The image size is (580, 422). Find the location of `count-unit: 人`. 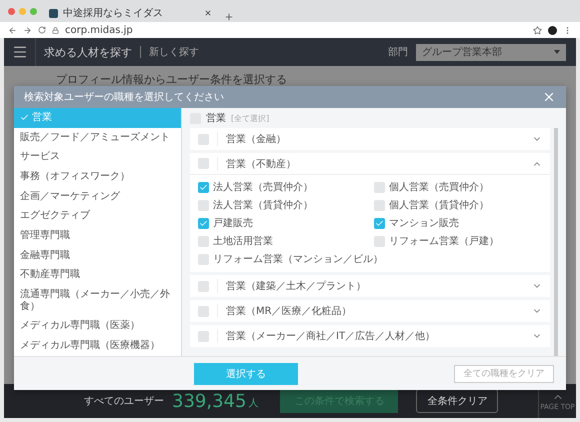

count-unit: 人 is located at coordinates (253, 403).